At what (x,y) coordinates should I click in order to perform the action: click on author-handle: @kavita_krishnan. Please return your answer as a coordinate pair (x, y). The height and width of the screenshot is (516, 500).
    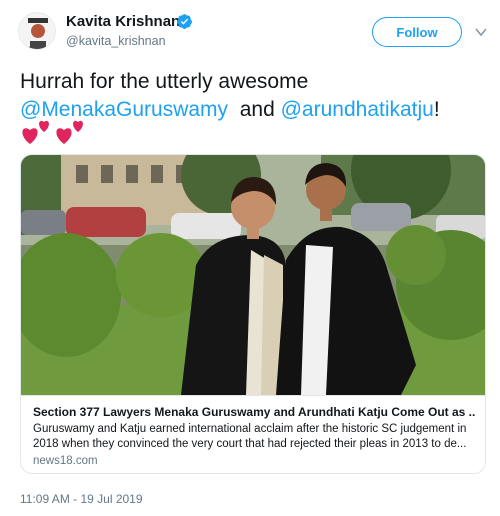
    Looking at the image, I should click on (116, 41).